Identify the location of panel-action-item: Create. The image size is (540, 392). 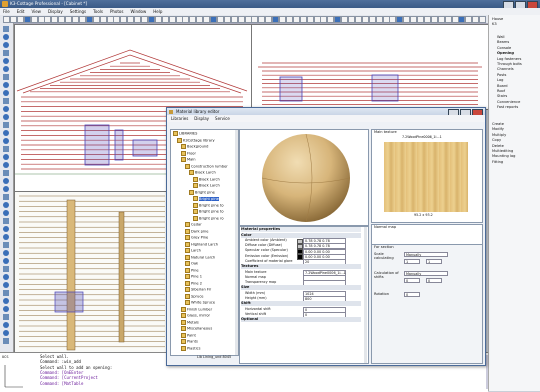
(515, 124).